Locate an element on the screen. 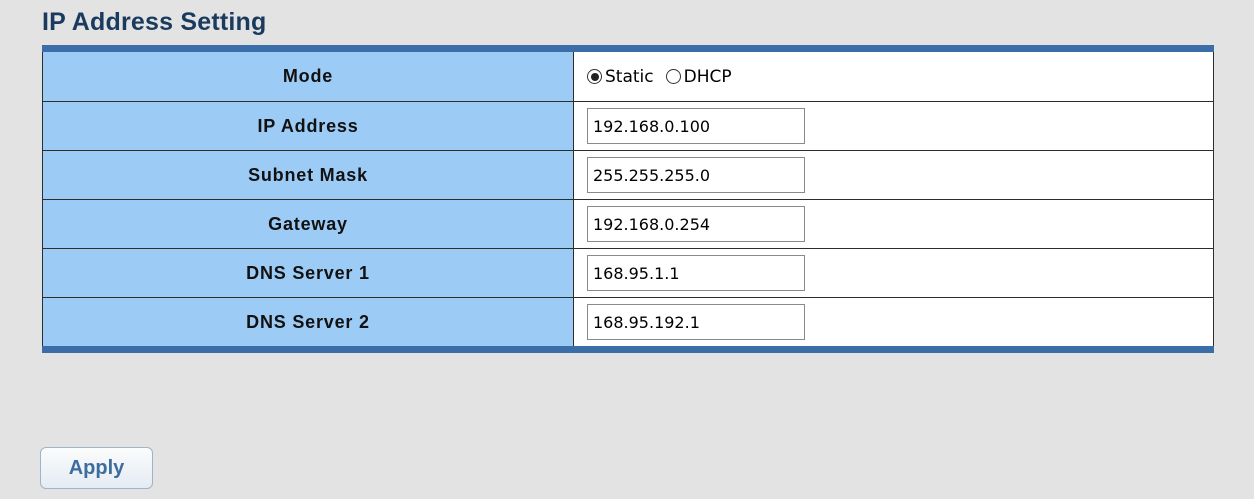 The width and height of the screenshot is (1254, 499). dns-server-2-label: DNS Server 2 is located at coordinates (308, 323).